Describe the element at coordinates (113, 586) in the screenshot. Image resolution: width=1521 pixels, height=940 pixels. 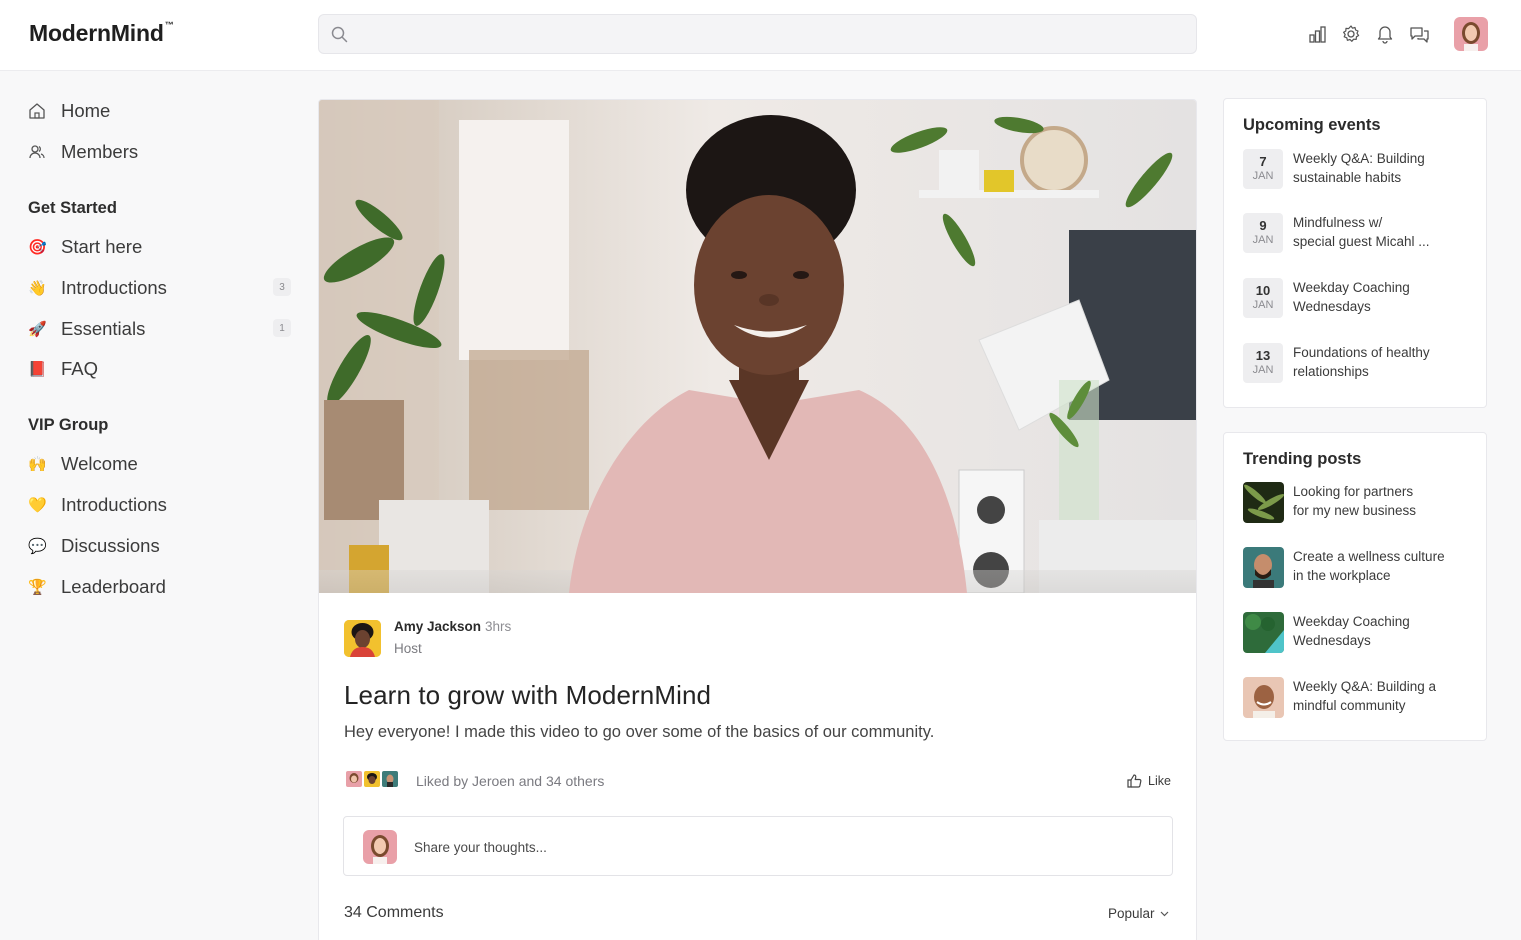
I see `sidebar-item-label: Leaderboard` at that location.